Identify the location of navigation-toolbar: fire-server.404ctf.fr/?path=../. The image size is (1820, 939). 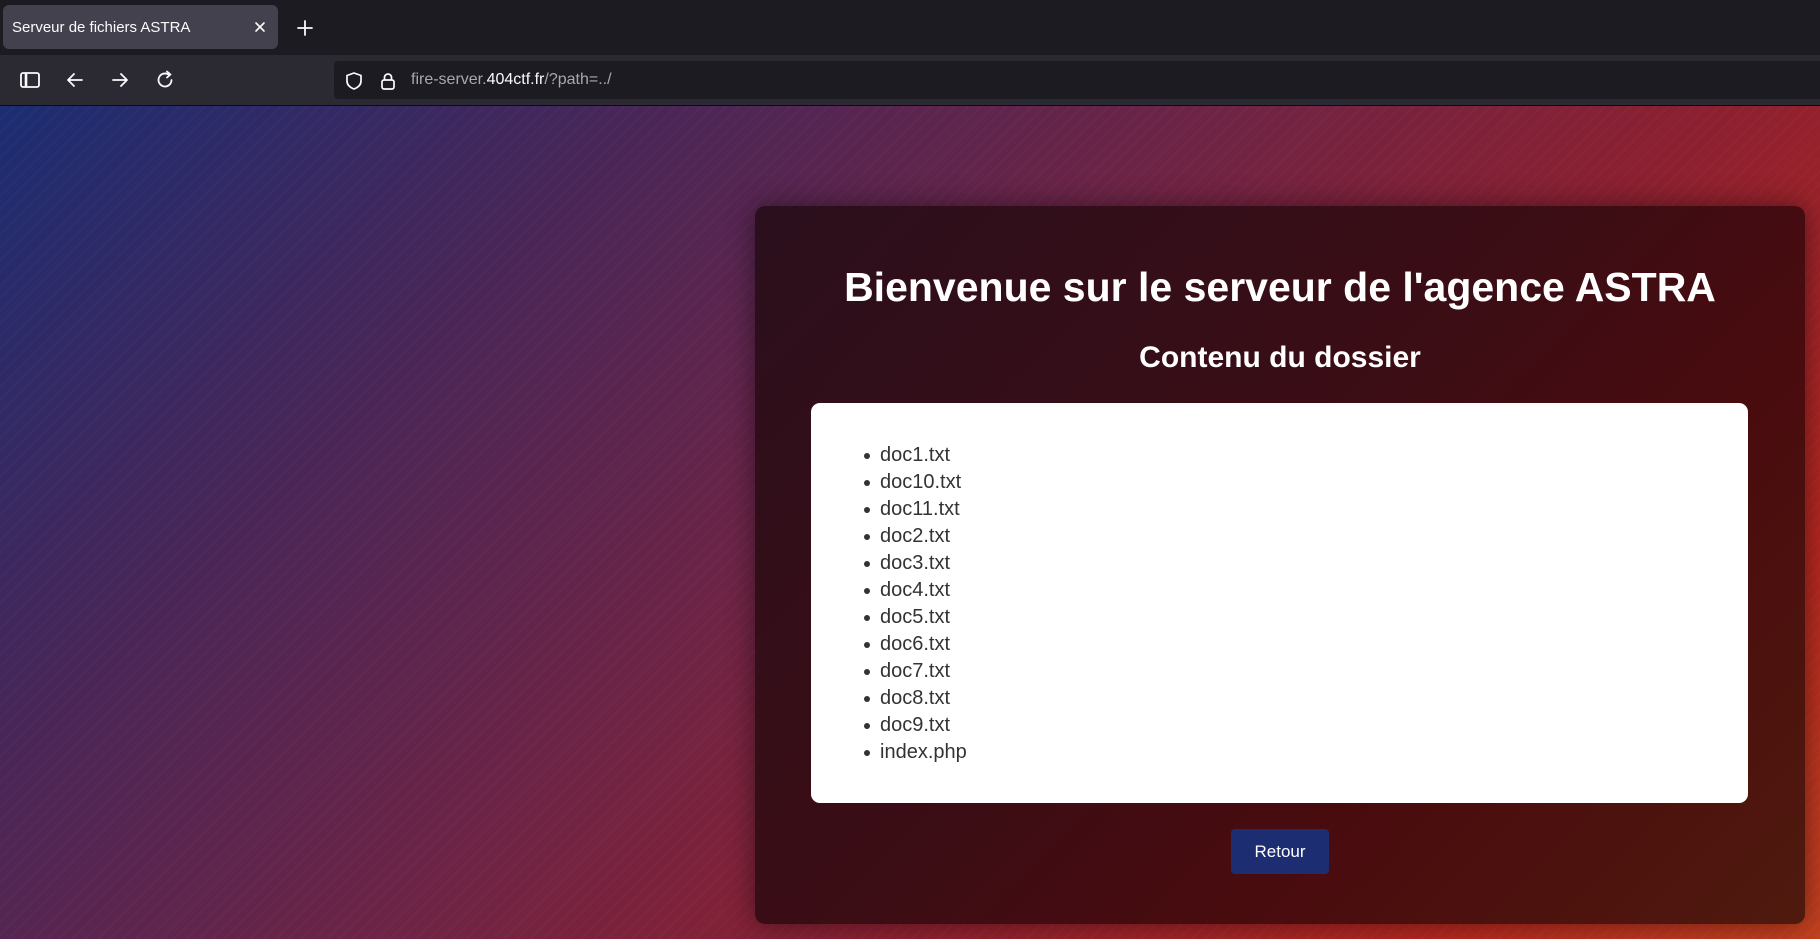
(910, 80).